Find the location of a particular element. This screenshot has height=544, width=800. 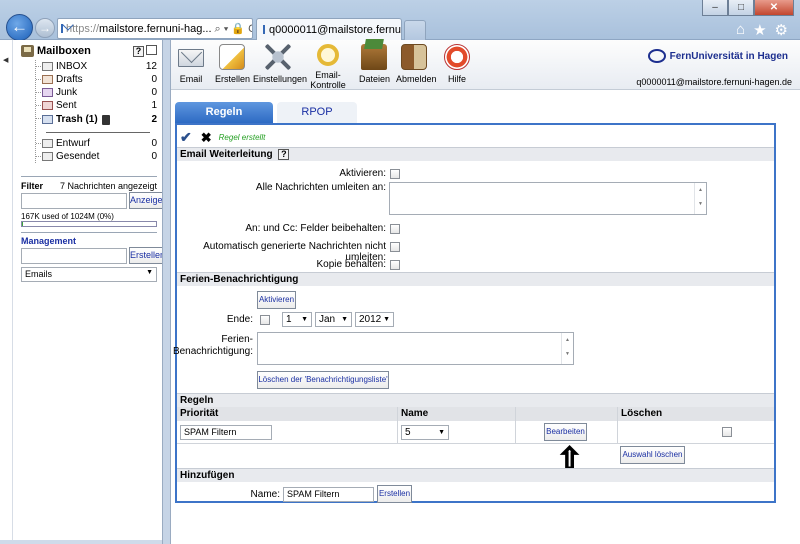

folder-name: INBOX is located at coordinates (72, 66).